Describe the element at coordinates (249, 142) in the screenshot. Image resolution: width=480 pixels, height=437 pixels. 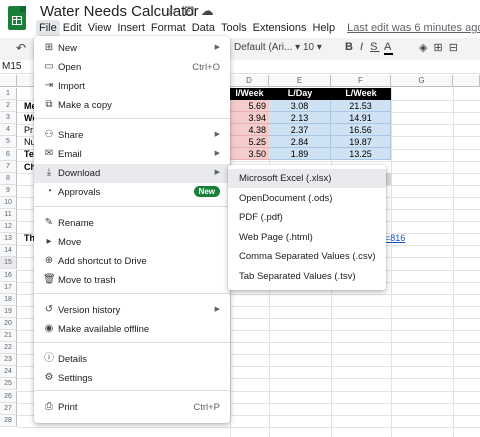
I see `cell-d5: 5.25` at that location.